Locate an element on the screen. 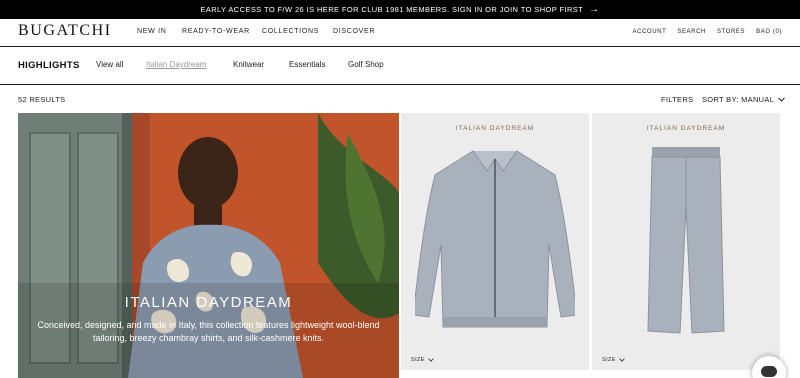 The height and width of the screenshot is (378, 800). results-count: 52 RESULTS is located at coordinates (42, 99).